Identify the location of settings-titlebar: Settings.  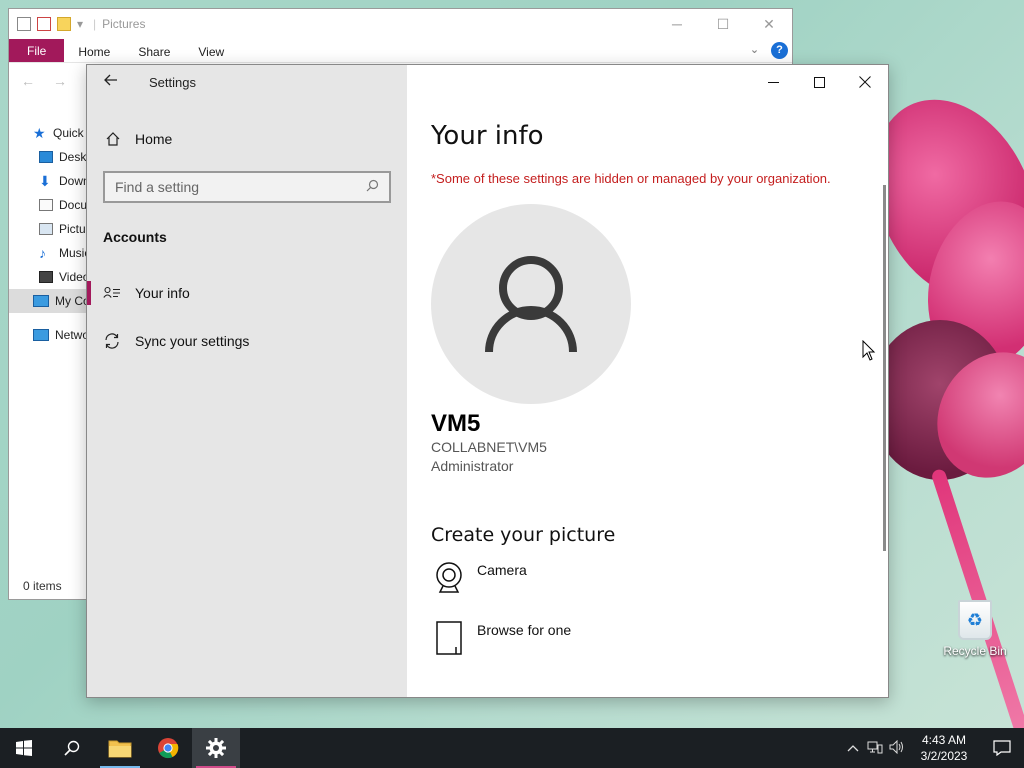
(247, 82).